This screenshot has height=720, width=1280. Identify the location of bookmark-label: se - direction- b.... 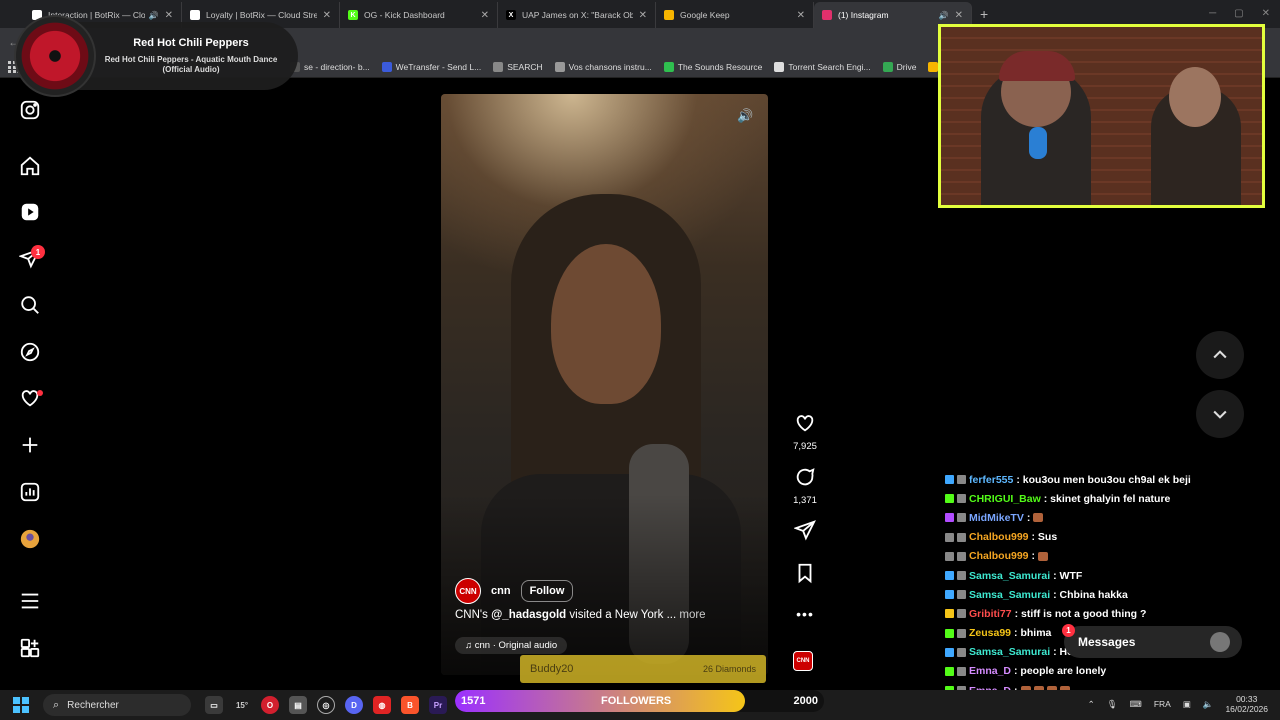
(337, 66).